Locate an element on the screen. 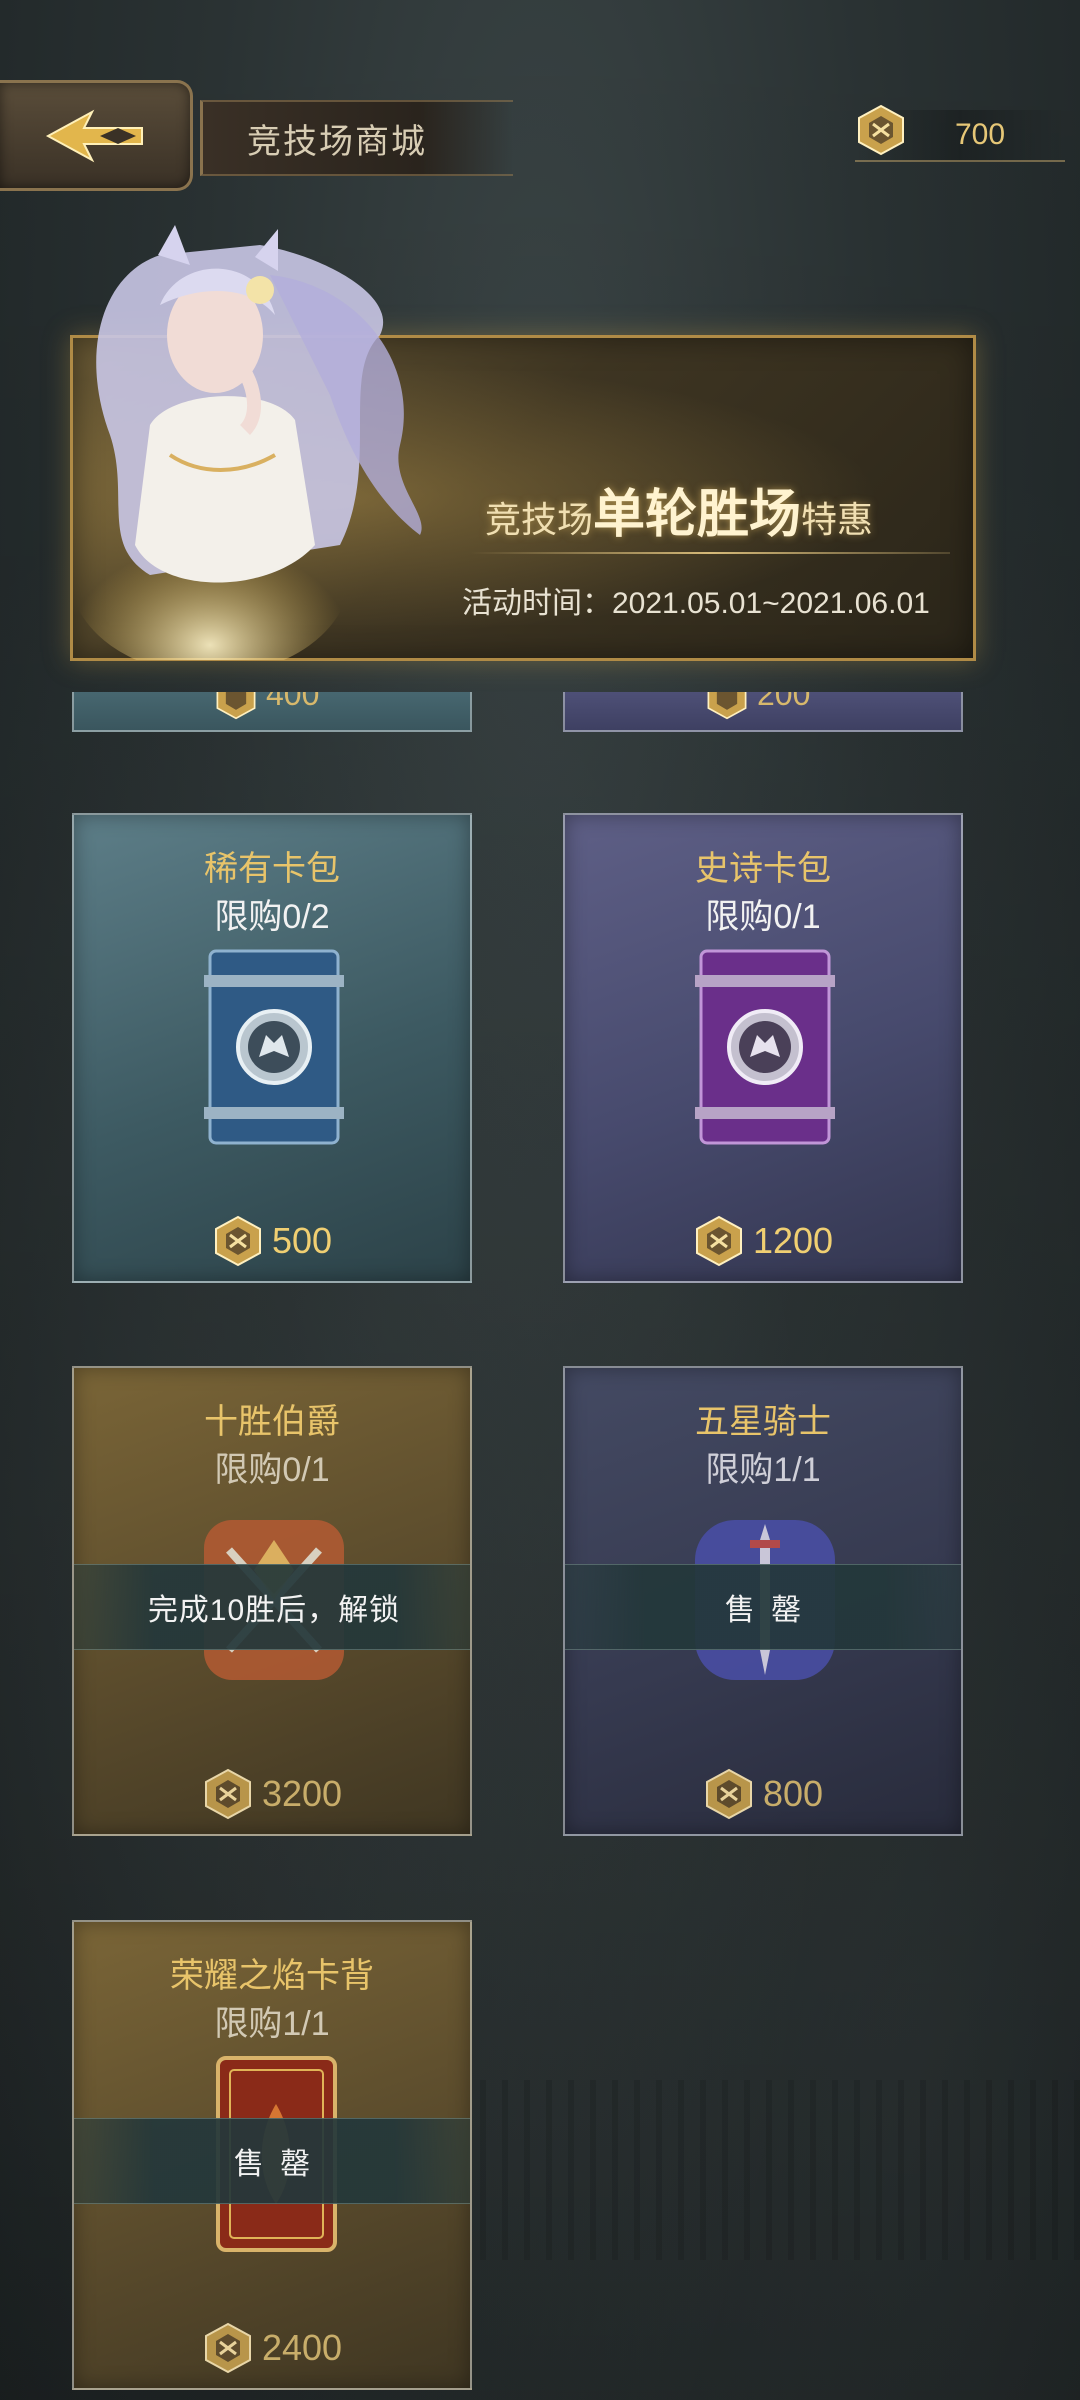 This screenshot has height=2400, width=1080. shop-item-five-star-knight: 五星骑士 限购1/1 售 罄 800 is located at coordinates (763, 1601).